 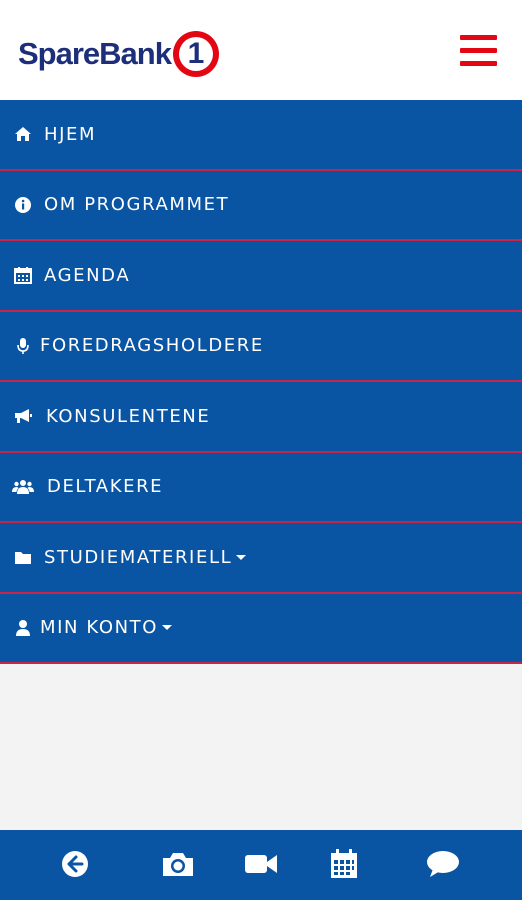 I want to click on sparebank-logo: SpareBank 1, so click(x=118, y=54).